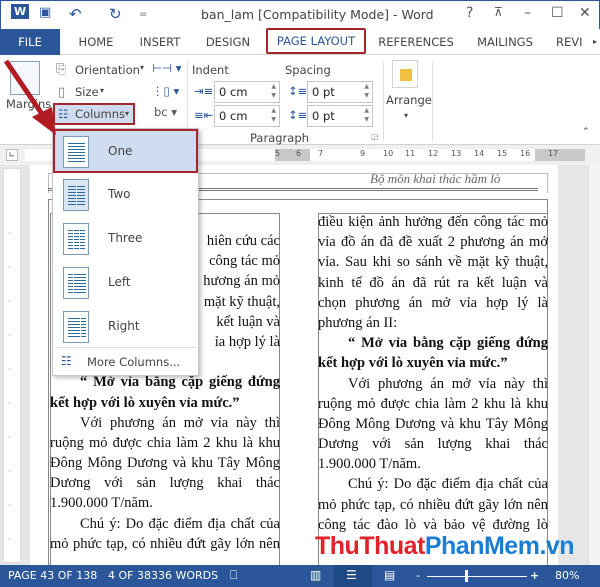 Image resolution: width=600 pixels, height=587 pixels. Describe the element at coordinates (279, 138) in the screenshot. I see `paragraph-group-label: Paragraph` at that location.